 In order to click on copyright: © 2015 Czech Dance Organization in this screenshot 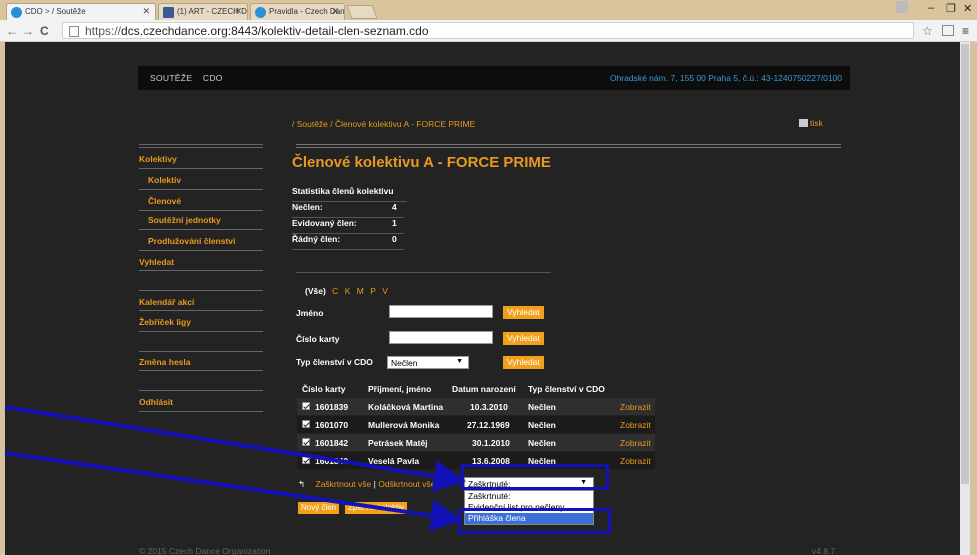, I will do `click(205, 550)`.